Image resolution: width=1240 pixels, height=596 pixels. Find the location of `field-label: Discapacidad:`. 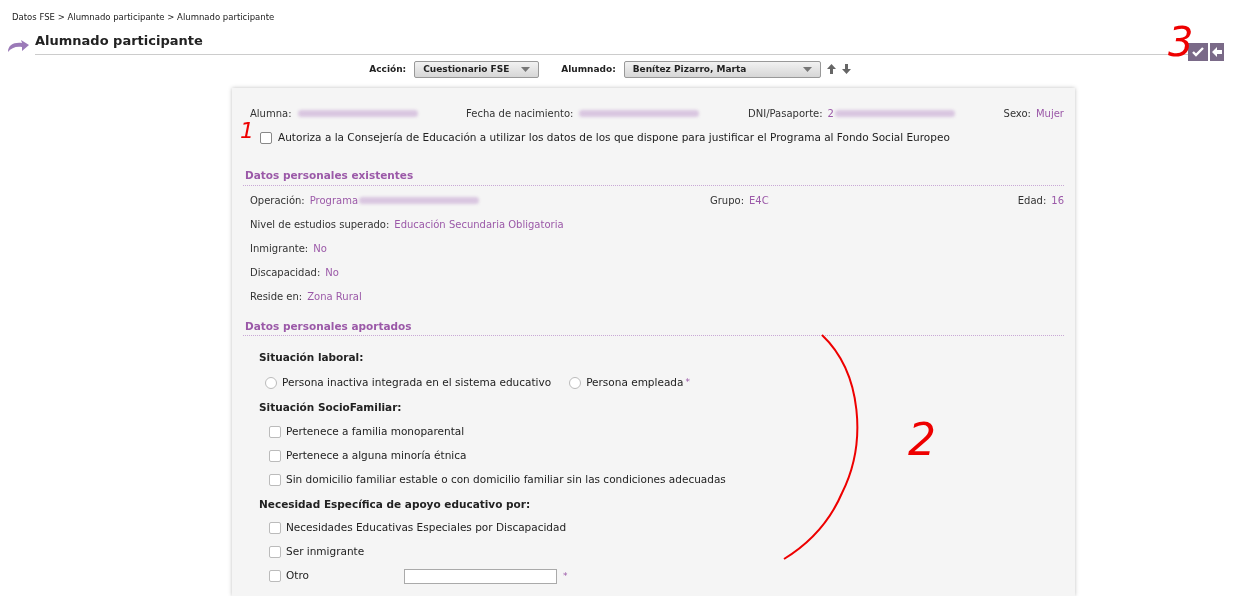

field-label: Discapacidad: is located at coordinates (285, 272).